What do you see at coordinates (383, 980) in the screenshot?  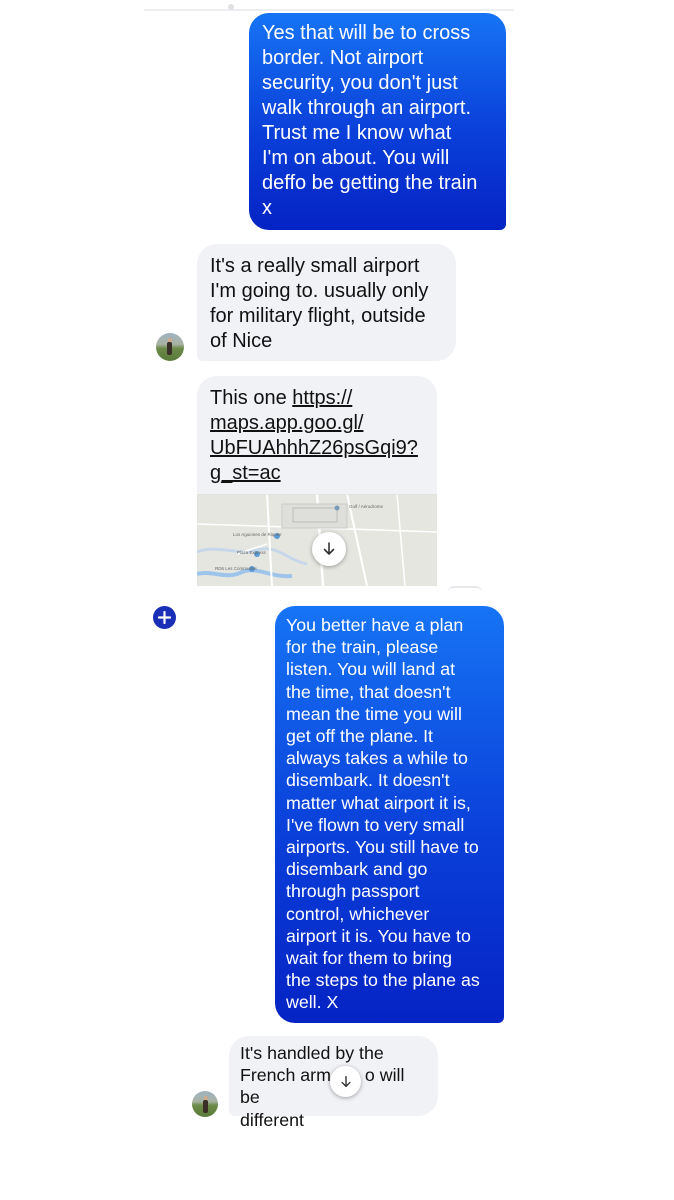 I see `message-line: the steps to the plane as` at bounding box center [383, 980].